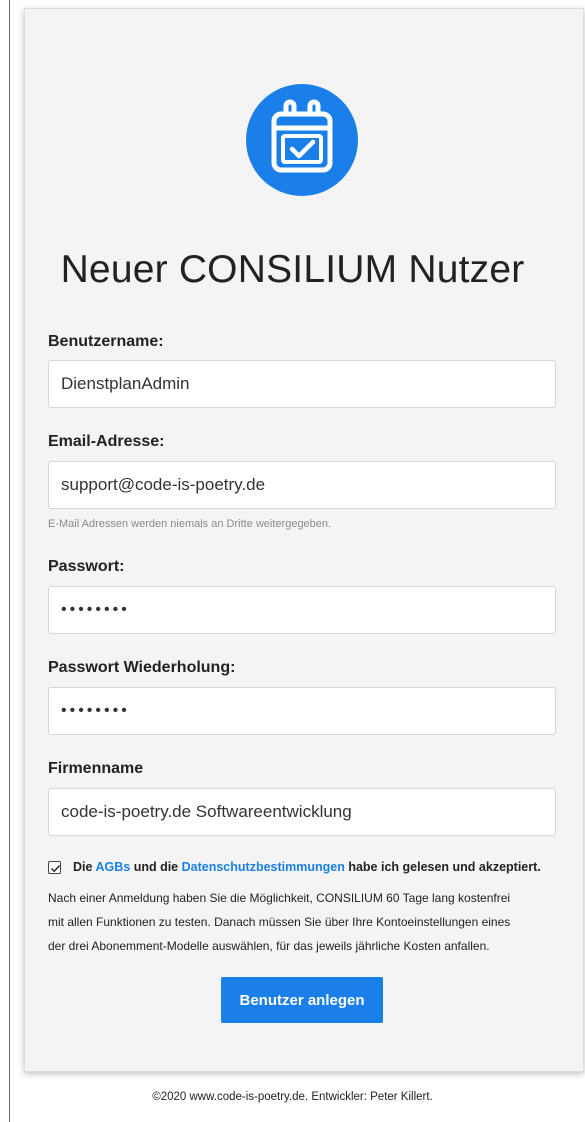 The height and width of the screenshot is (1122, 585). Describe the element at coordinates (263, 867) in the screenshot. I see `privacy-link: Datenschutzbestimmungen` at that location.